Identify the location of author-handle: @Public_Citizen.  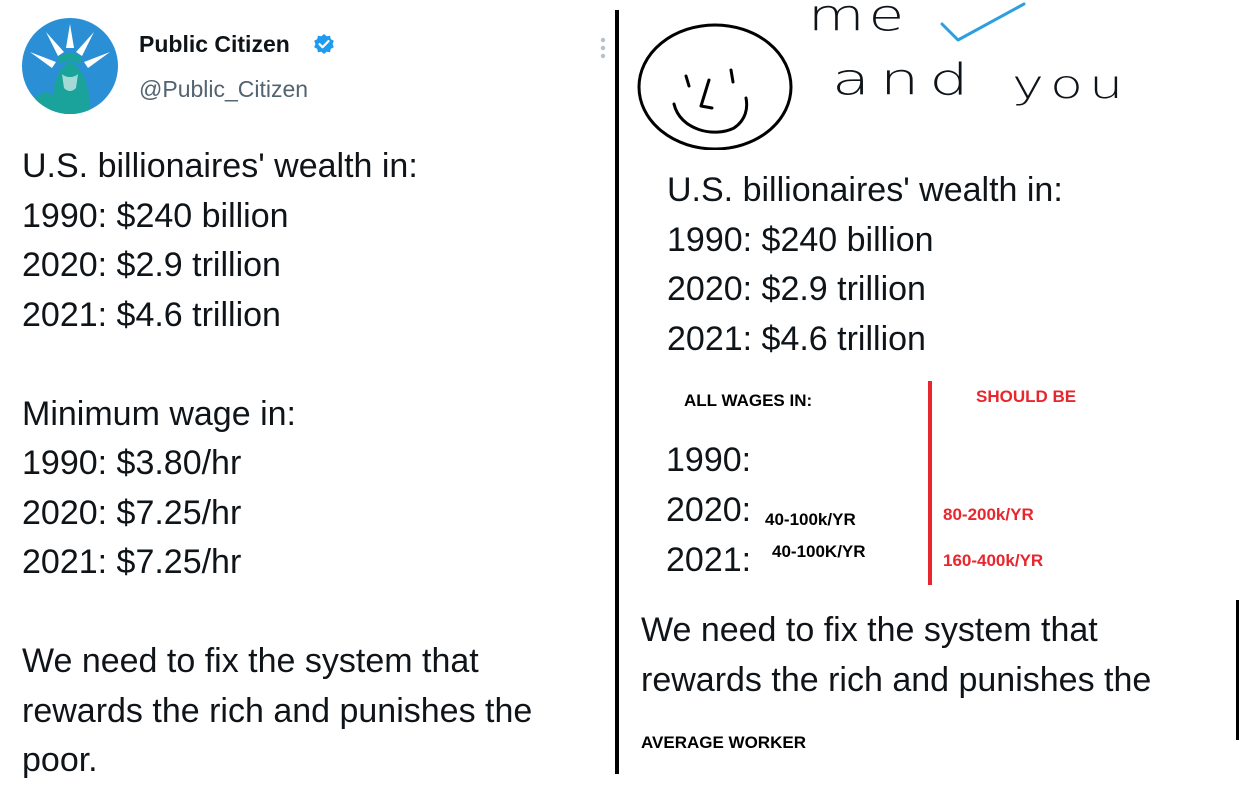
(223, 89).